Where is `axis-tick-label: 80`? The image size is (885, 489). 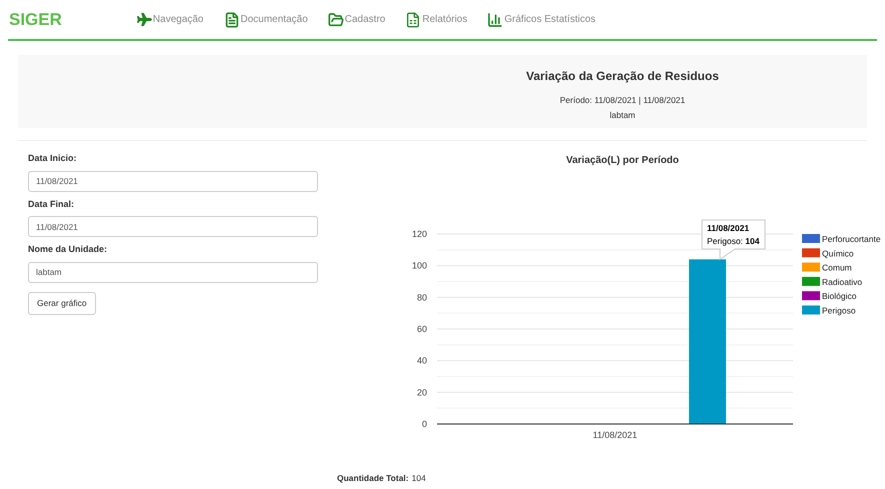 axis-tick-label: 80 is located at coordinates (421, 297).